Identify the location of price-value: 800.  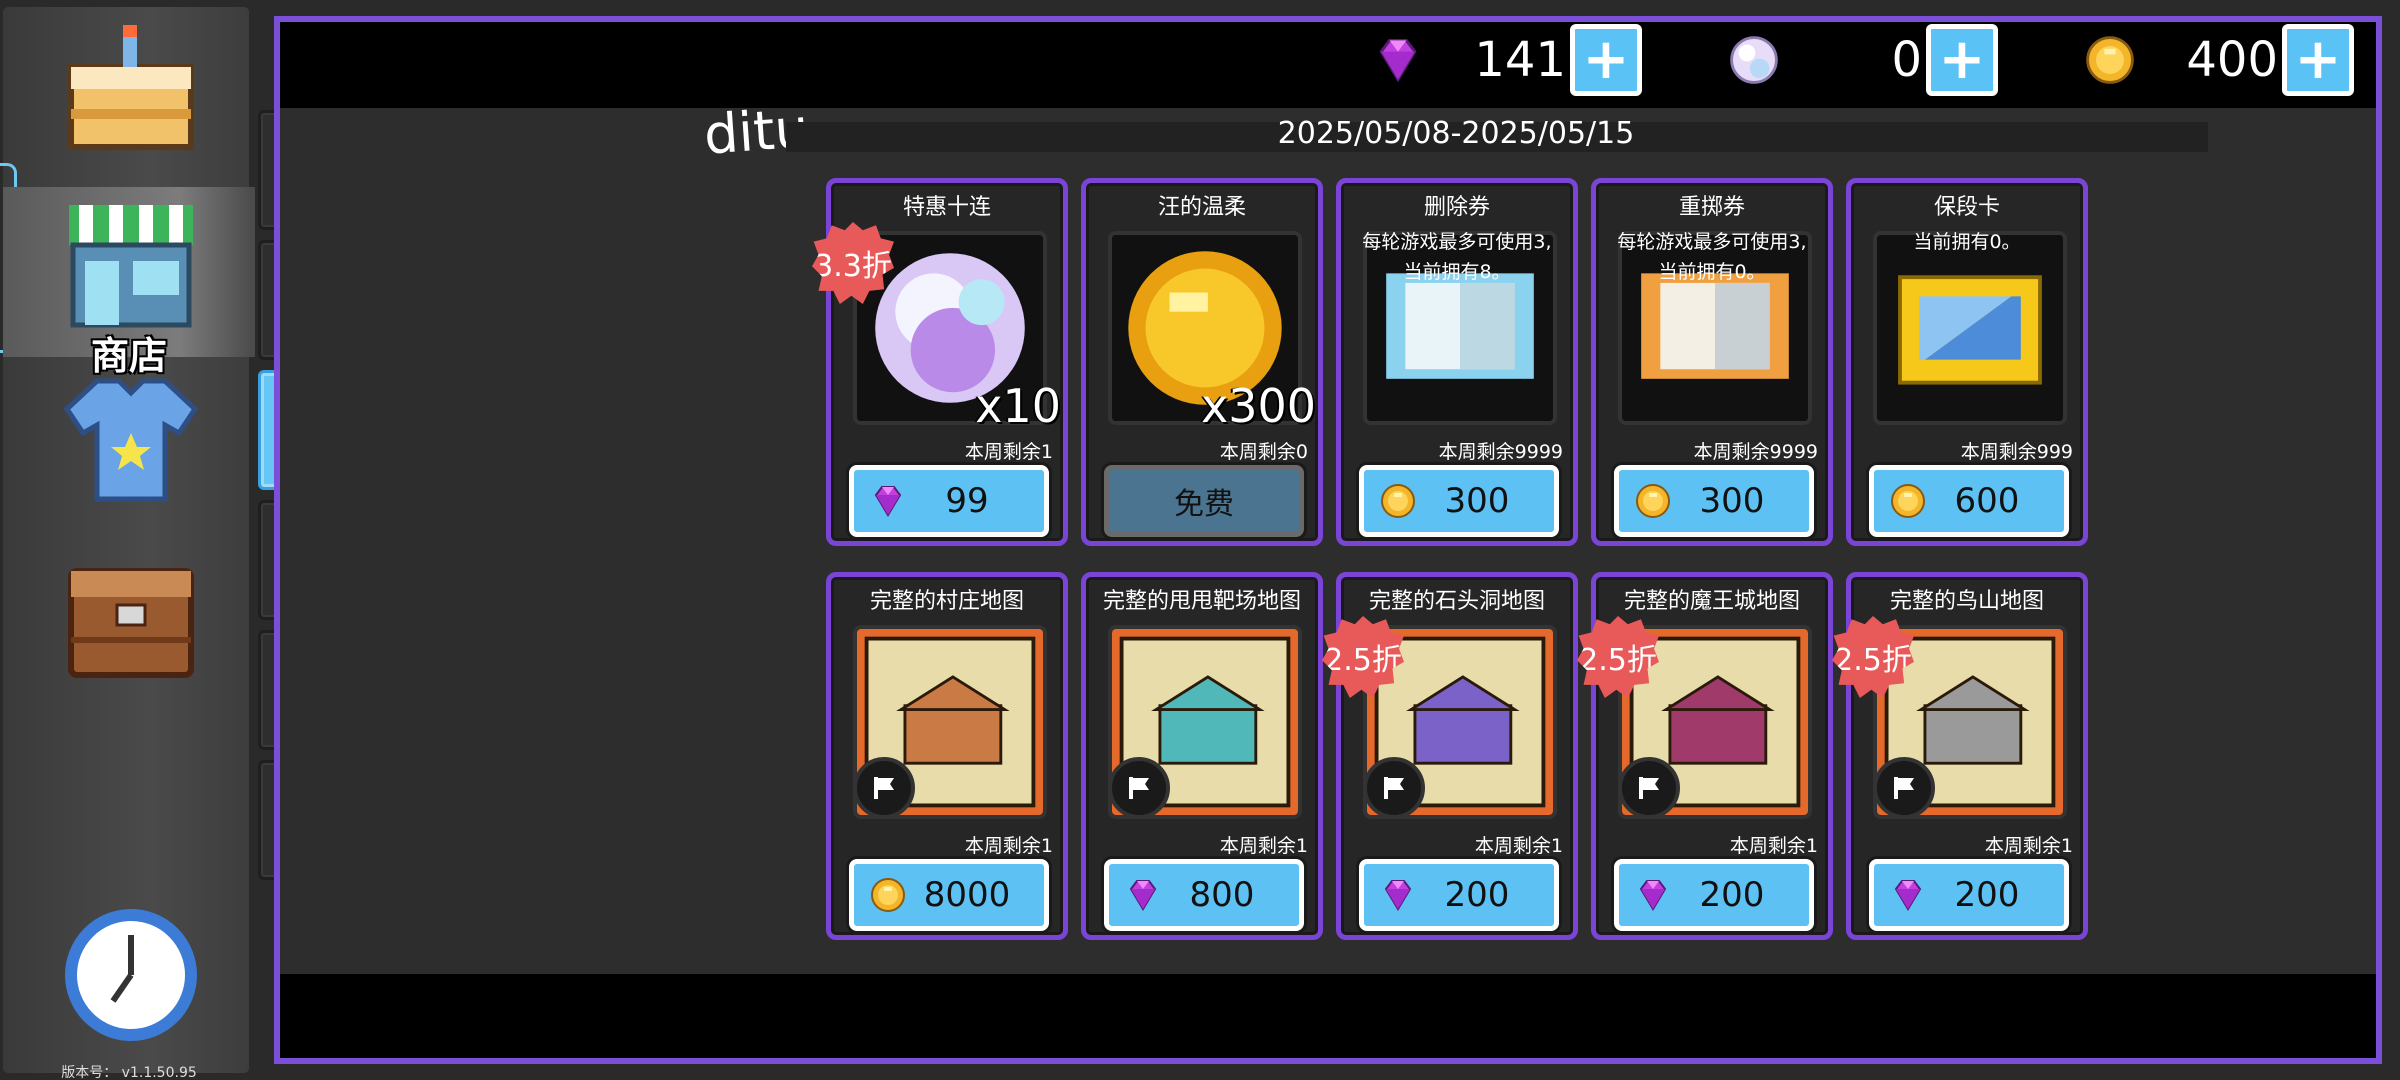
(1222, 895).